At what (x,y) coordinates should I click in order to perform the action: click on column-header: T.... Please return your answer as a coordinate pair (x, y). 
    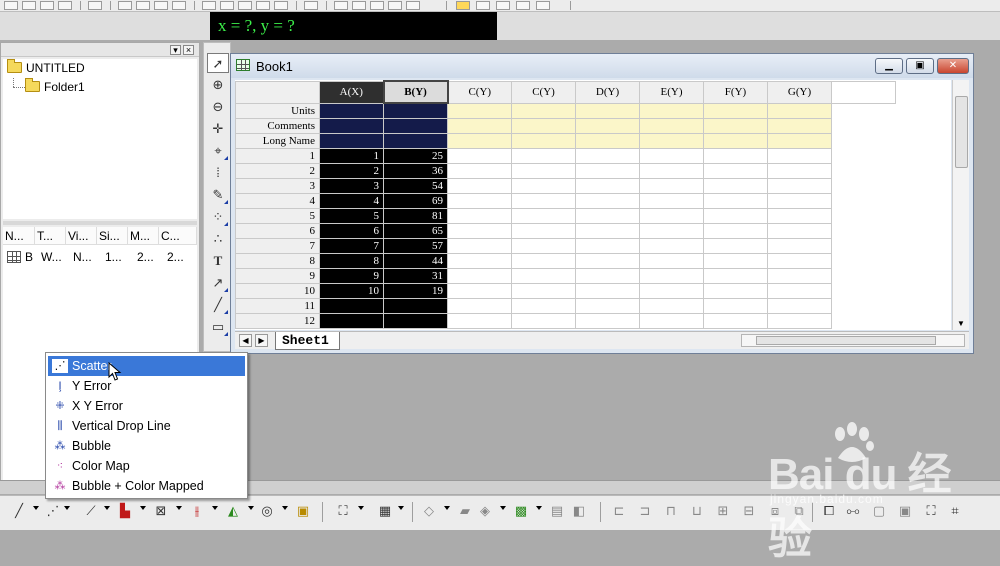
    Looking at the image, I should click on (50, 236).